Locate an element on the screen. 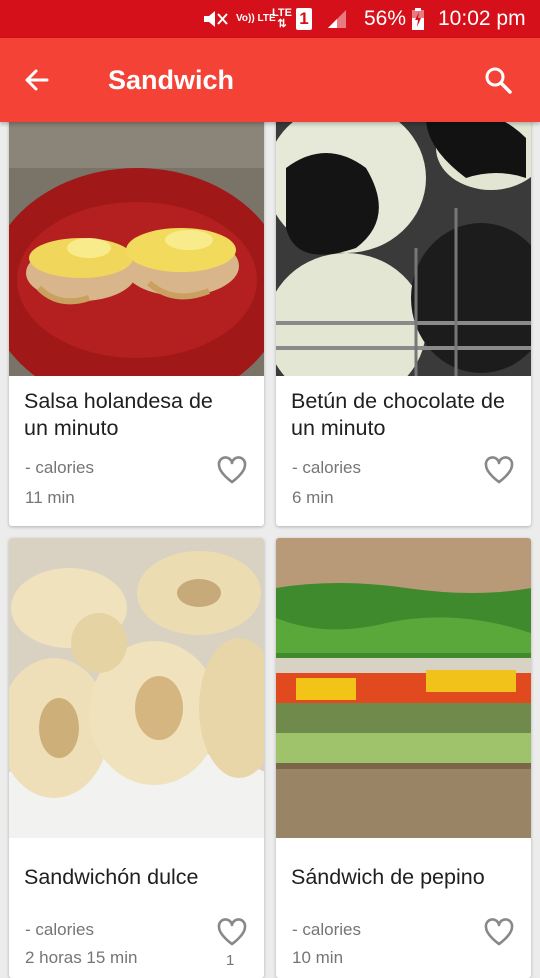  app-bar: Sandwich is located at coordinates (270, 80).